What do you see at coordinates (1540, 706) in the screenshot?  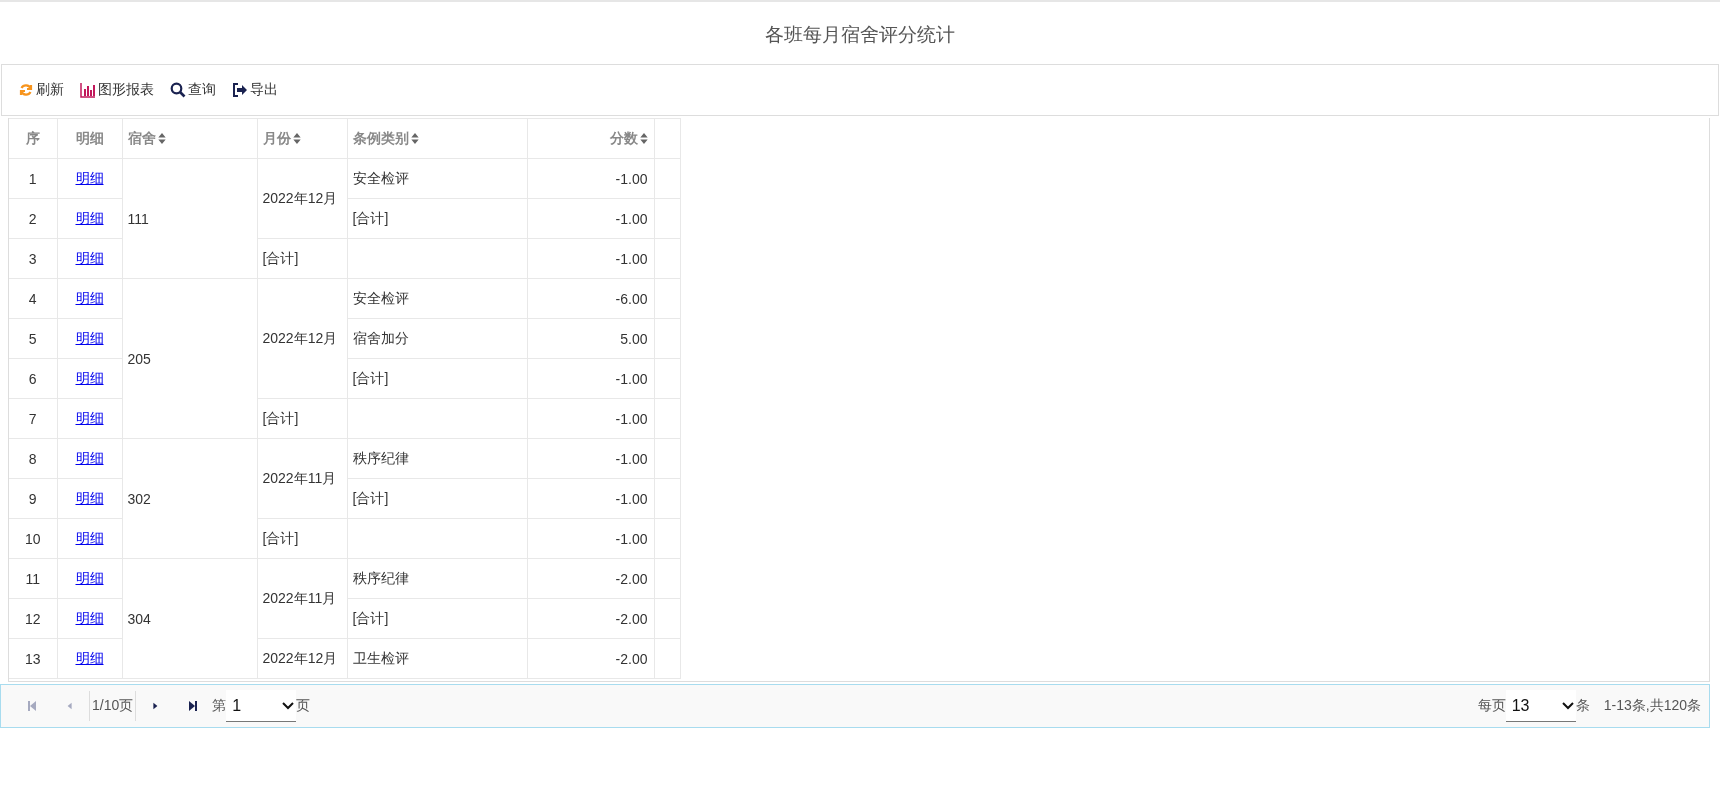 I see `per-page-select: 13` at bounding box center [1540, 706].